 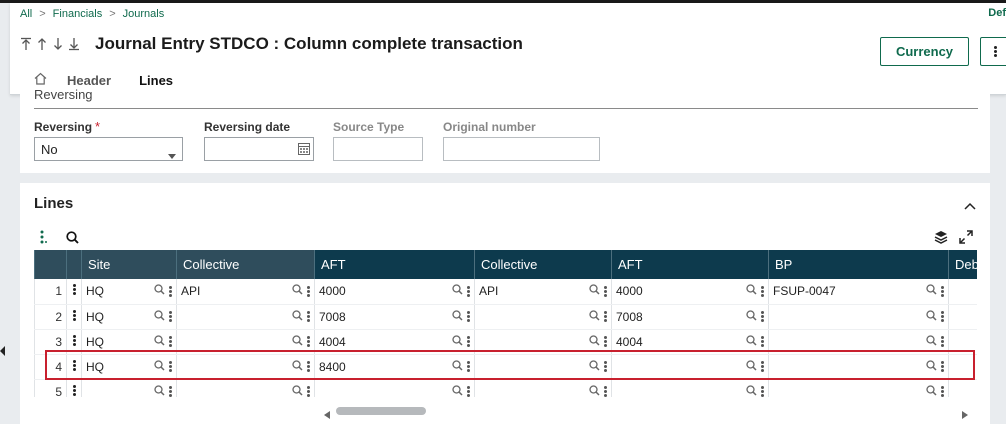 I want to click on cell-aft: 8400, so click(x=394, y=367).